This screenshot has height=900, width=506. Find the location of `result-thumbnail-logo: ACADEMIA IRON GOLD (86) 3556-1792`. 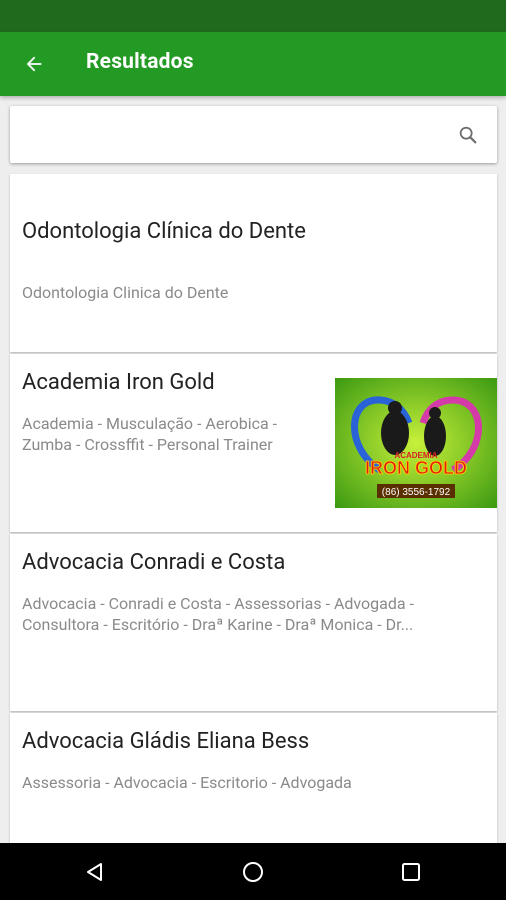

result-thumbnail-logo: ACADEMIA IRON GOLD (86) 3556-1792 is located at coordinates (416, 443).